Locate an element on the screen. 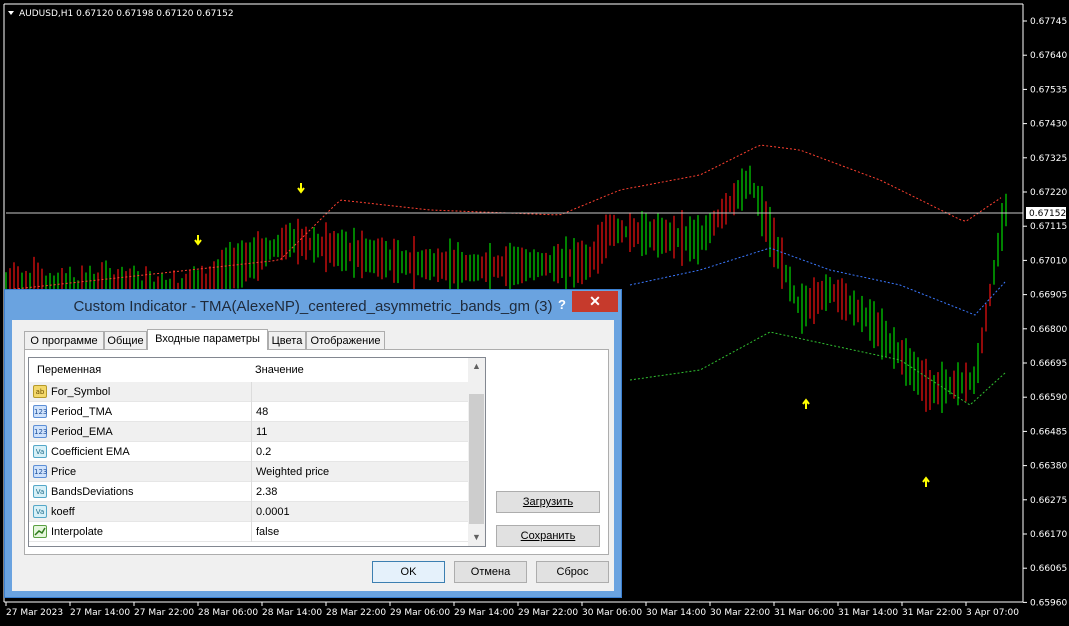 The width and height of the screenshot is (1069, 626). time-tick-label: 28 Mar 14:00 is located at coordinates (292, 613).